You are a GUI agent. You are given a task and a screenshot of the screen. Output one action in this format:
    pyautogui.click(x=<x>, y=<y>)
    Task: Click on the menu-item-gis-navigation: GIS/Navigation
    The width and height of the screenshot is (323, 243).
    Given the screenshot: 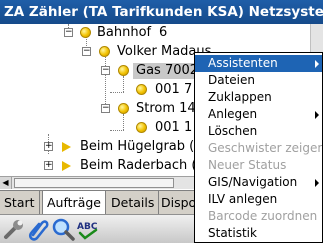 What is the action you would take?
    pyautogui.click(x=258, y=182)
    